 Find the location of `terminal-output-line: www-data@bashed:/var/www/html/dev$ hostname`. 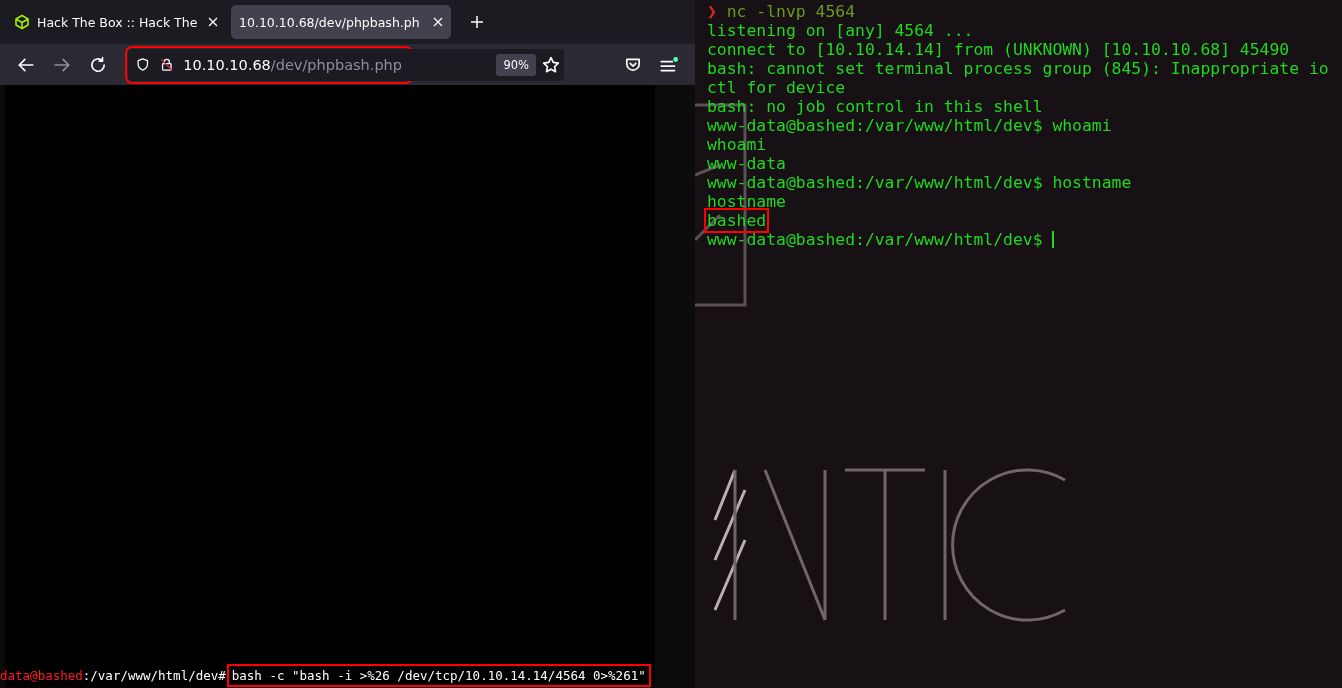

terminal-output-line: www-data@bashed:/var/www/html/dev$ hostname is located at coordinates (919, 182).